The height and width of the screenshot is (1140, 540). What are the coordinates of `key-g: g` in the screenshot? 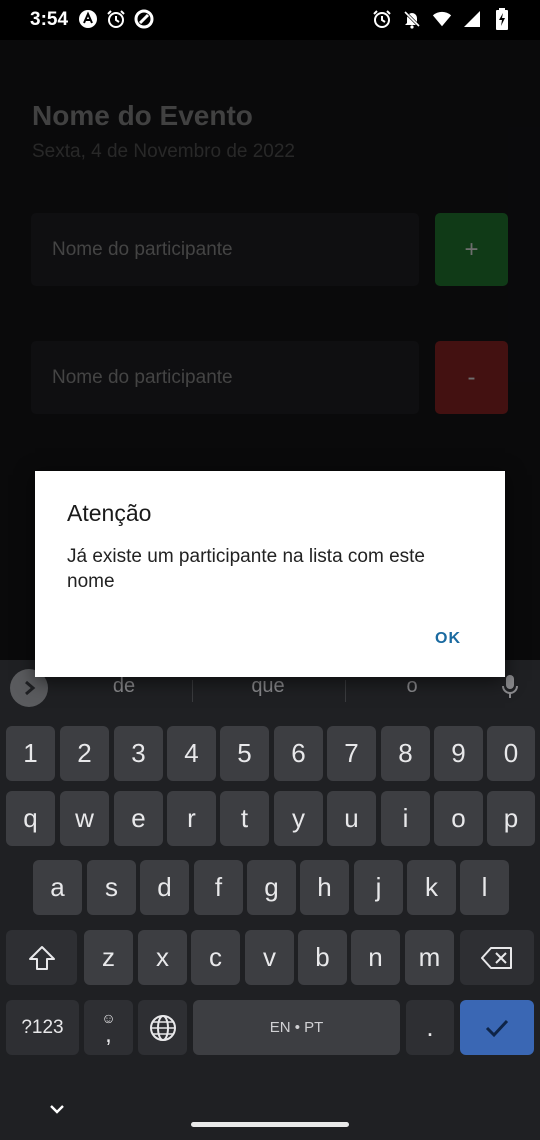 It's located at (271, 887).